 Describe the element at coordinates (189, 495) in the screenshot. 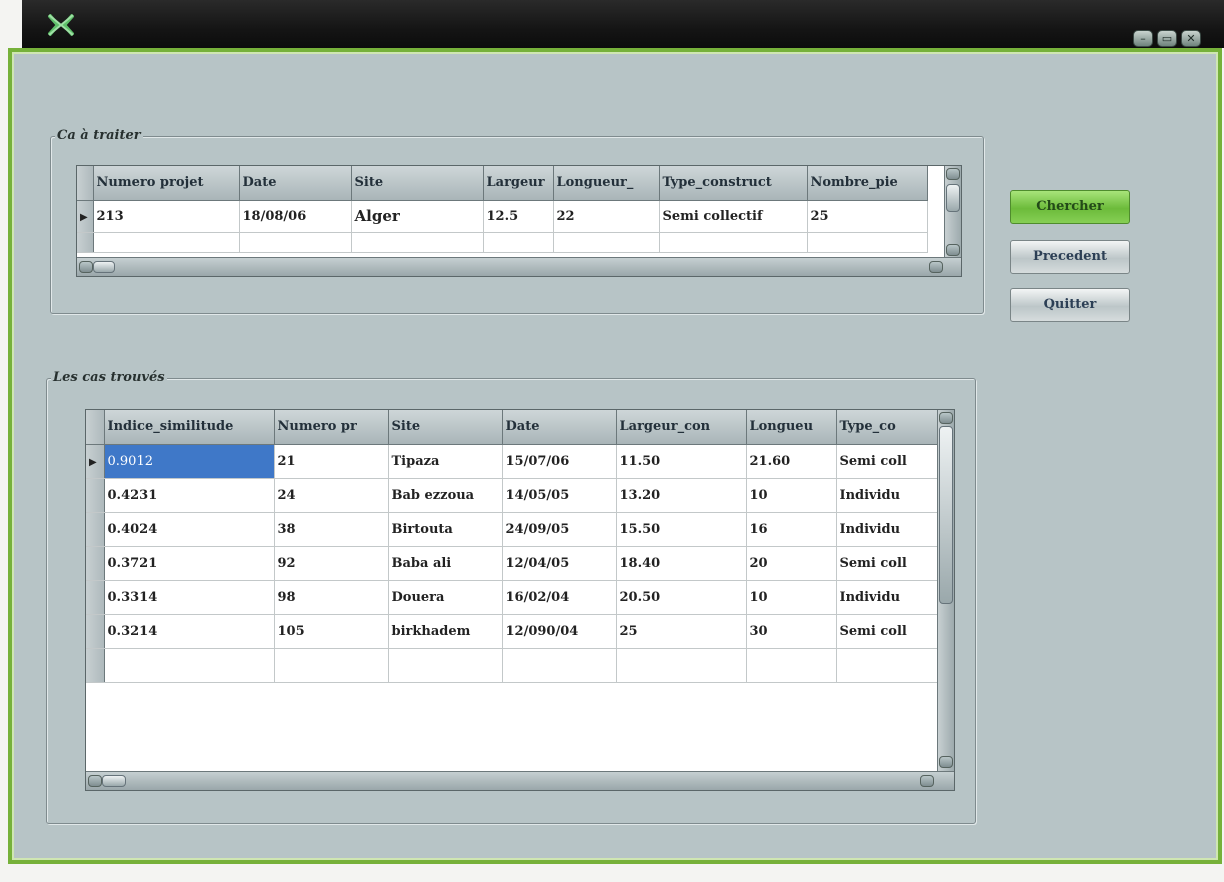

I see `table-cell: 0.4231` at that location.